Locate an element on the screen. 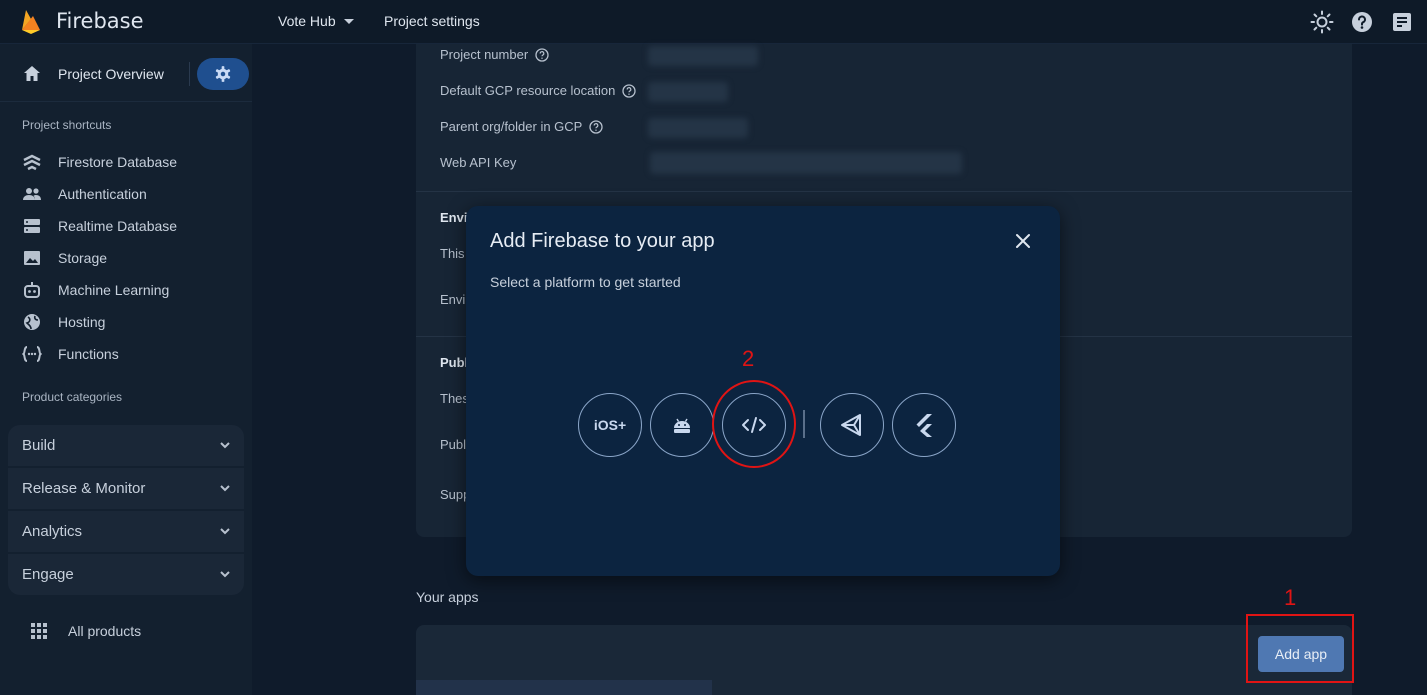 The image size is (1427, 695). field-label-text: Parent org/folder in GCP is located at coordinates (511, 126).